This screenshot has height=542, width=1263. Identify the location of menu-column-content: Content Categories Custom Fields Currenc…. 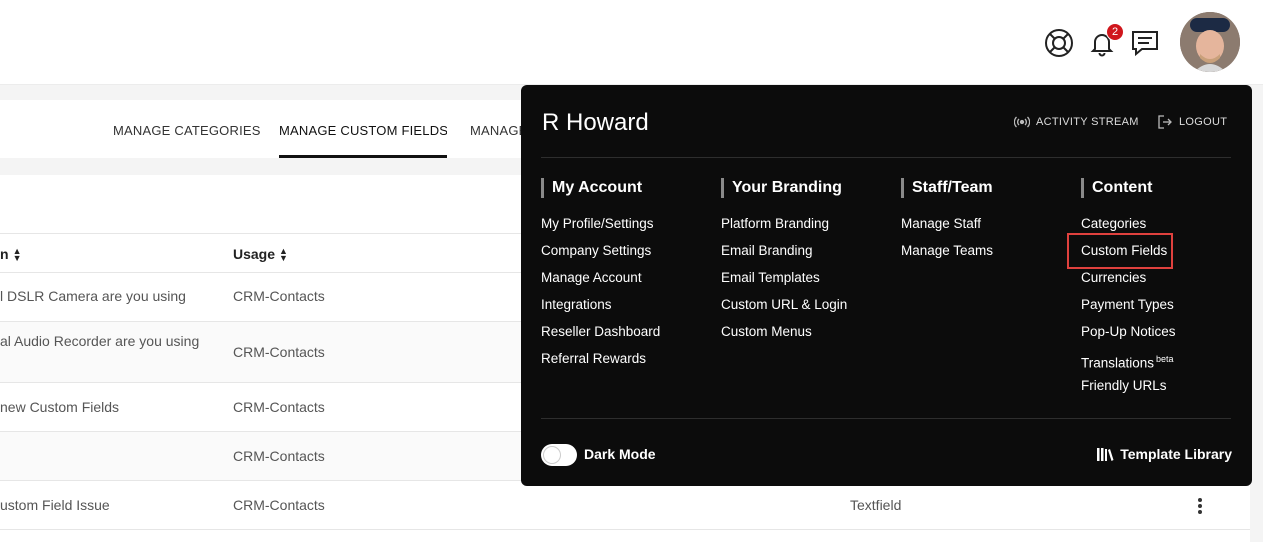
(1159, 290).